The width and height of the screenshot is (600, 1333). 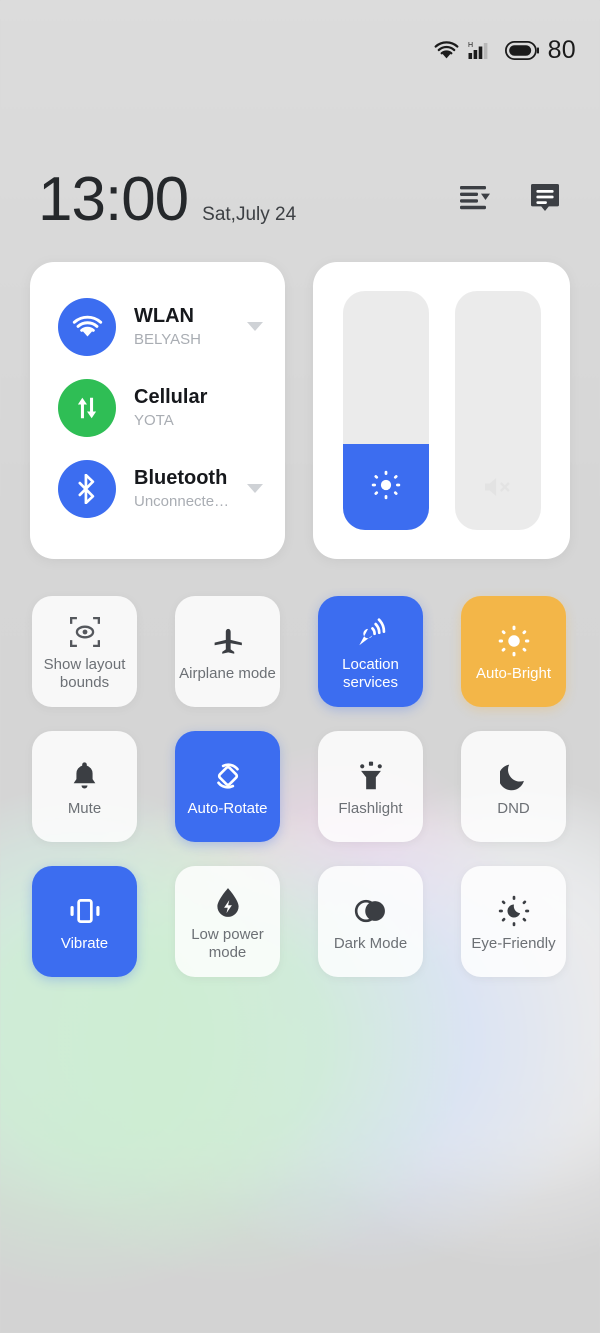 I want to click on tile-low-power-mode: Low power mode, so click(x=227, y=921).